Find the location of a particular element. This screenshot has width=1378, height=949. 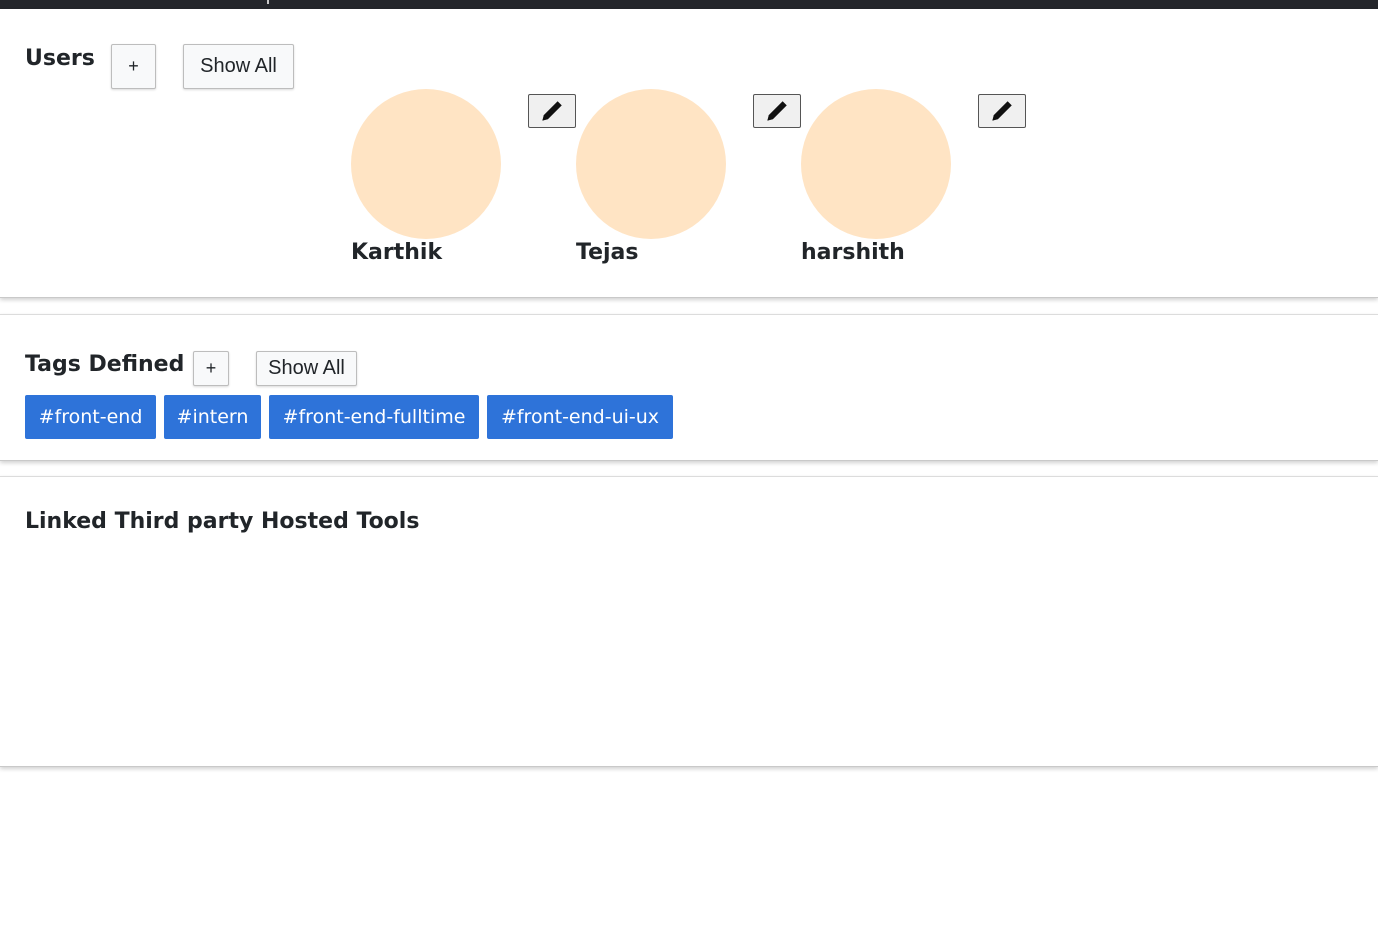

top-bar is located at coordinates (689, 4).